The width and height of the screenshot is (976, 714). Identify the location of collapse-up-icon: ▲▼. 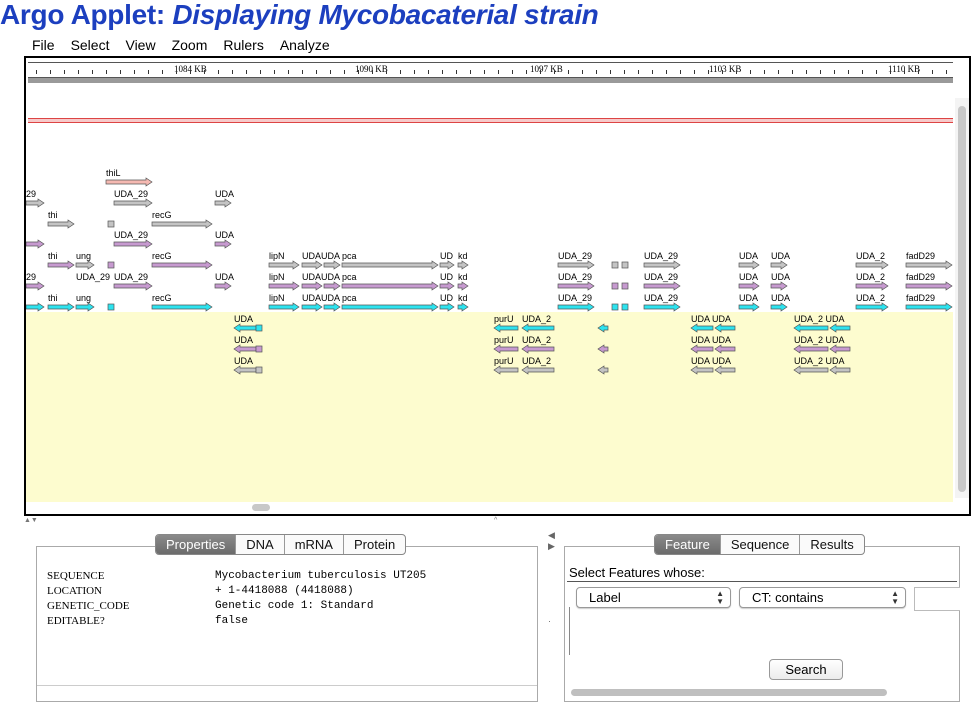
(31, 520).